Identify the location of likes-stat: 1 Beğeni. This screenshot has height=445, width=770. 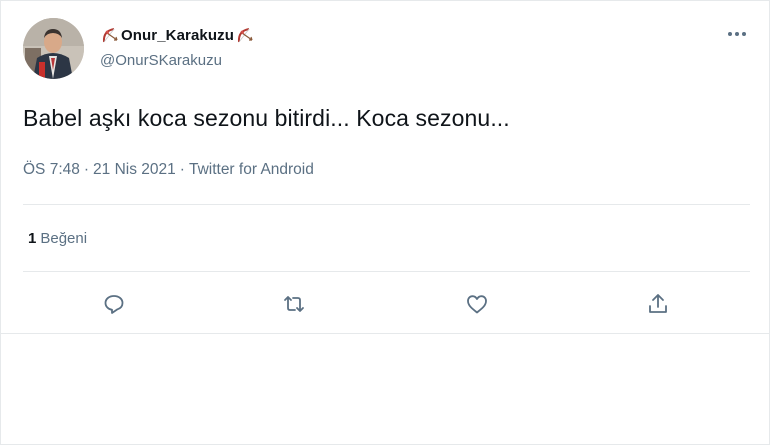
(57, 238).